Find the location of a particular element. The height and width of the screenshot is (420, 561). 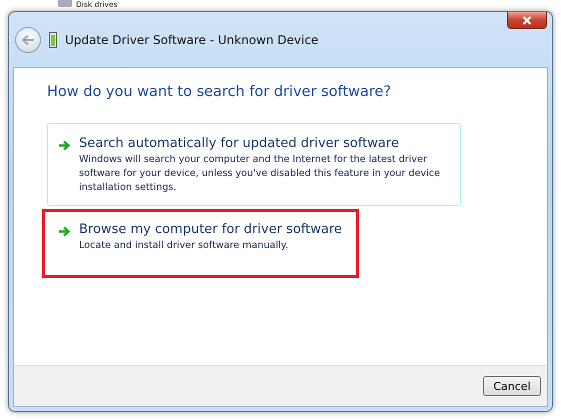

driver-option is located at coordinates (254, 164).